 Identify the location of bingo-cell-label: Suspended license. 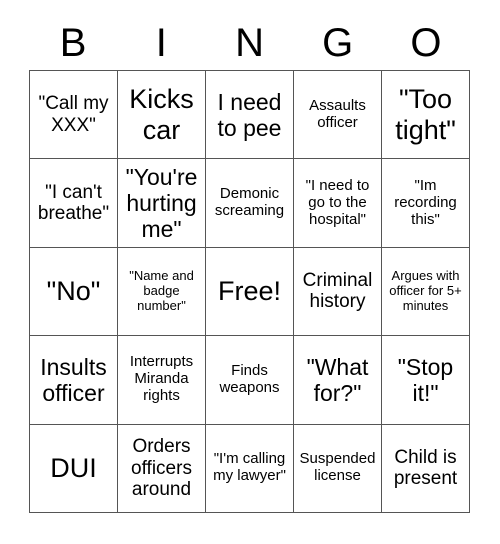
(337, 467).